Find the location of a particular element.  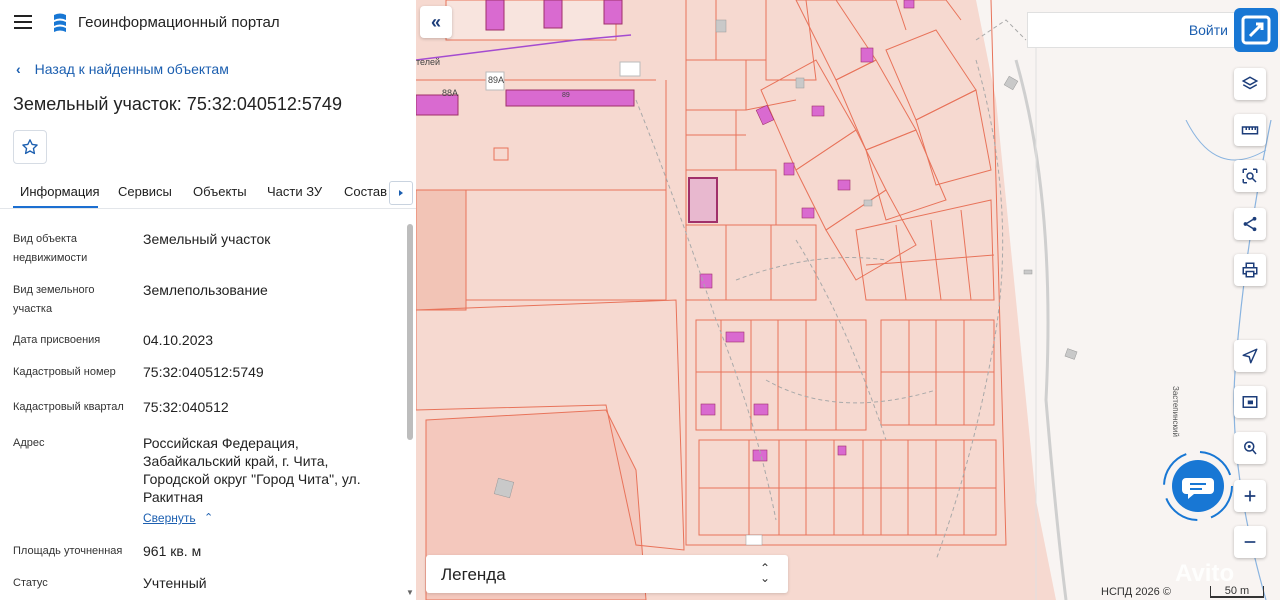

attribute-label: Статус is located at coordinates (30, 583).